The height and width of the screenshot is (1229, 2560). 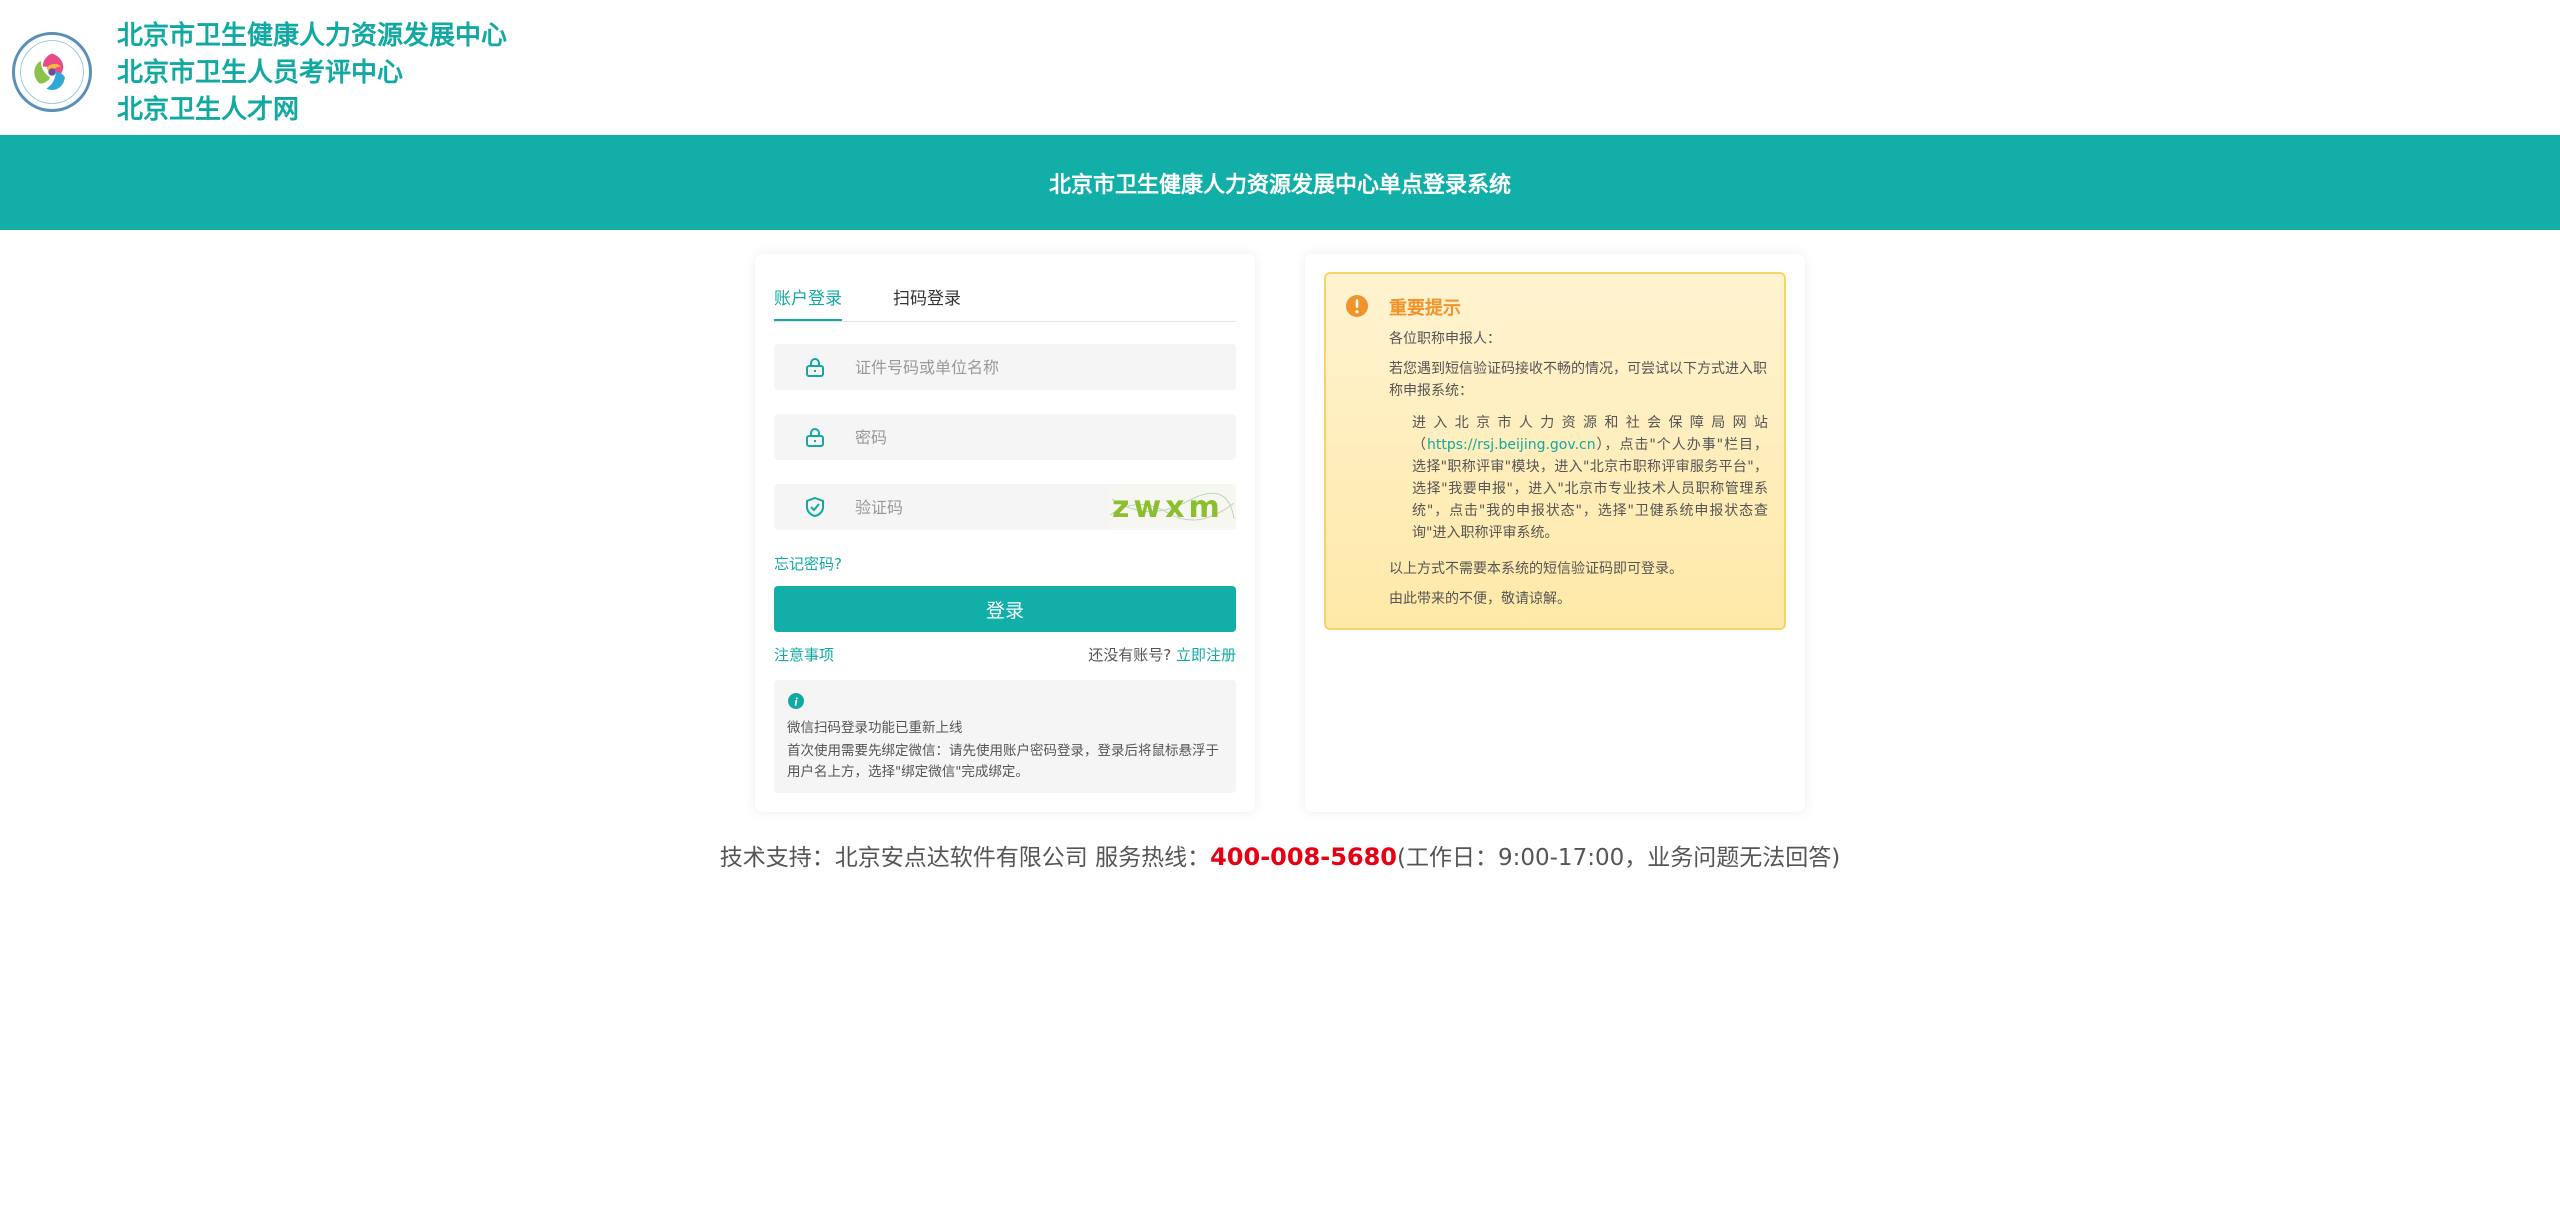 I want to click on register-link: 立即注册, so click(x=1206, y=655).